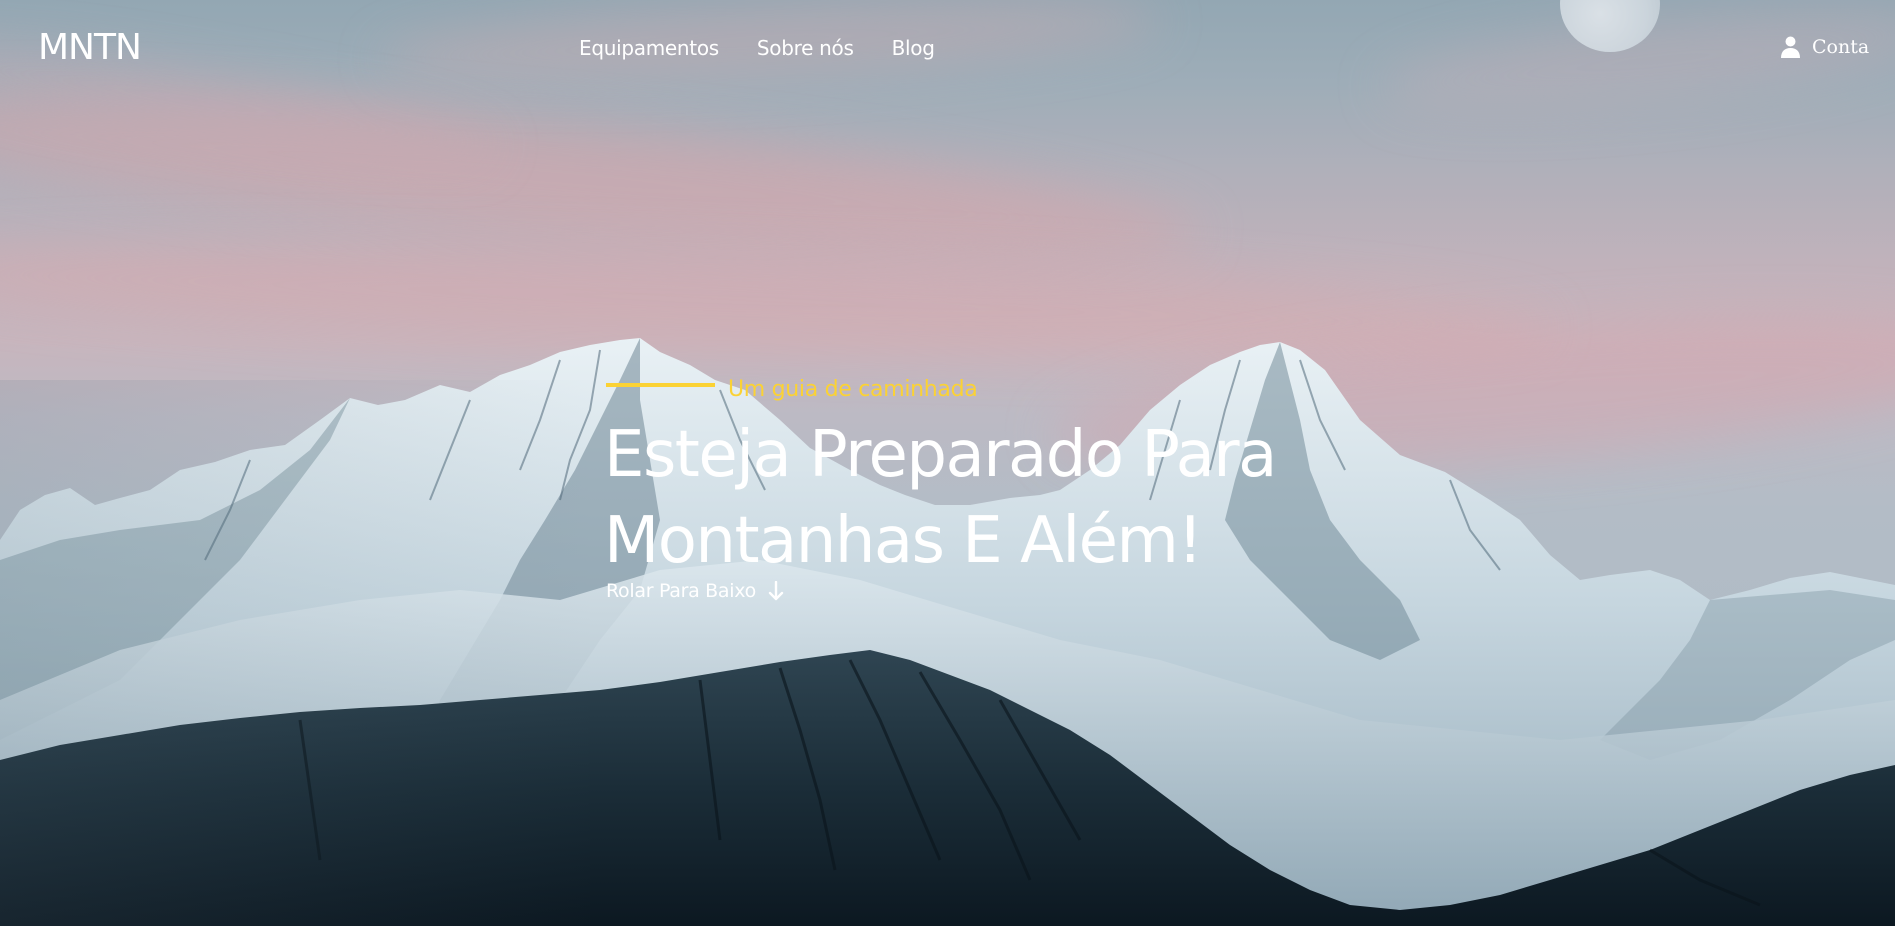 The width and height of the screenshot is (1895, 926). What do you see at coordinates (913, 48) in the screenshot?
I see `nav-link-blog: Blog` at bounding box center [913, 48].